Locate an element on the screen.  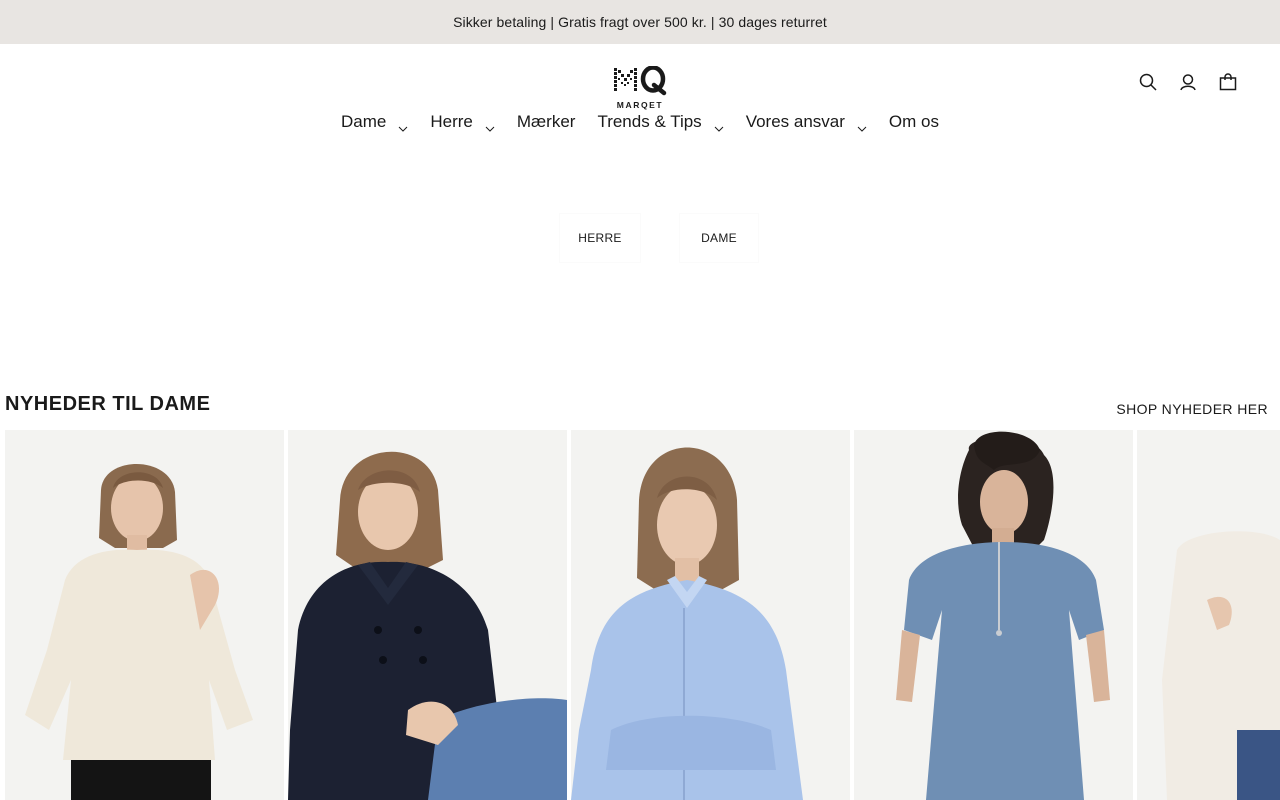
nav-item-vores-ansvar: Vores ansvar is located at coordinates (806, 122).